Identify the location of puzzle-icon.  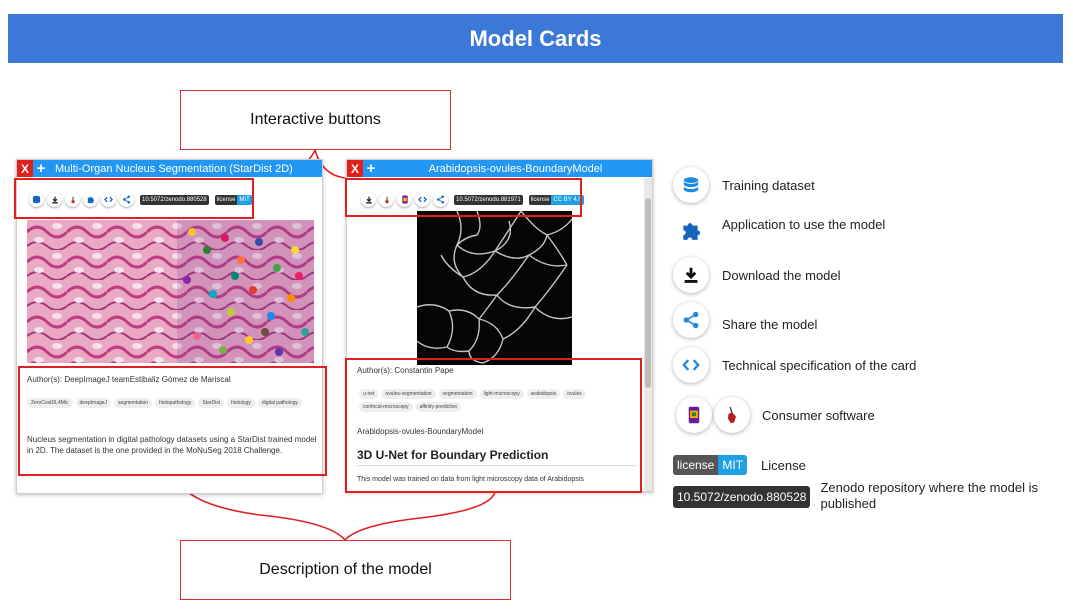
(692, 231).